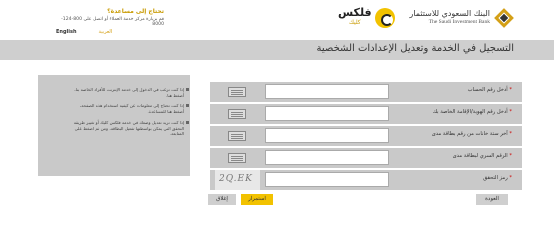 The width and height of the screenshot is (554, 240). I want to click on back-button: العودة, so click(492, 199).